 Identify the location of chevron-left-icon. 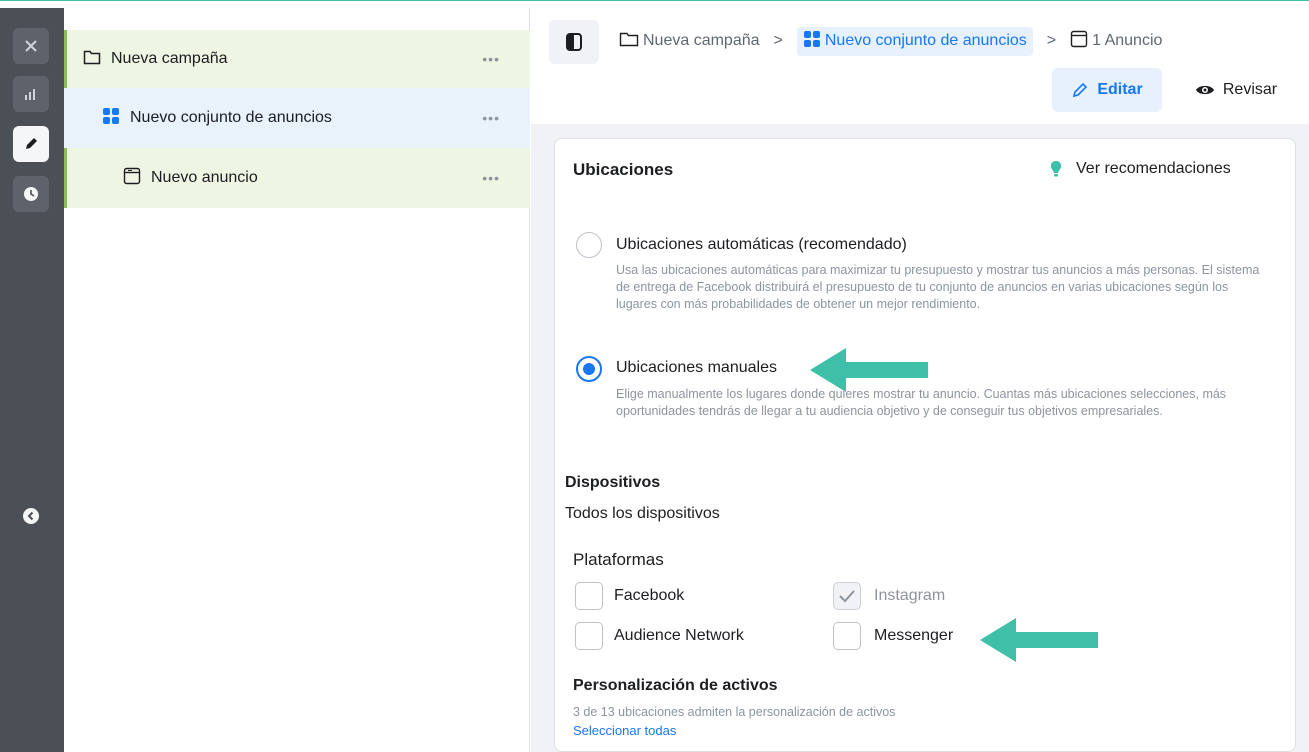
(31, 516).